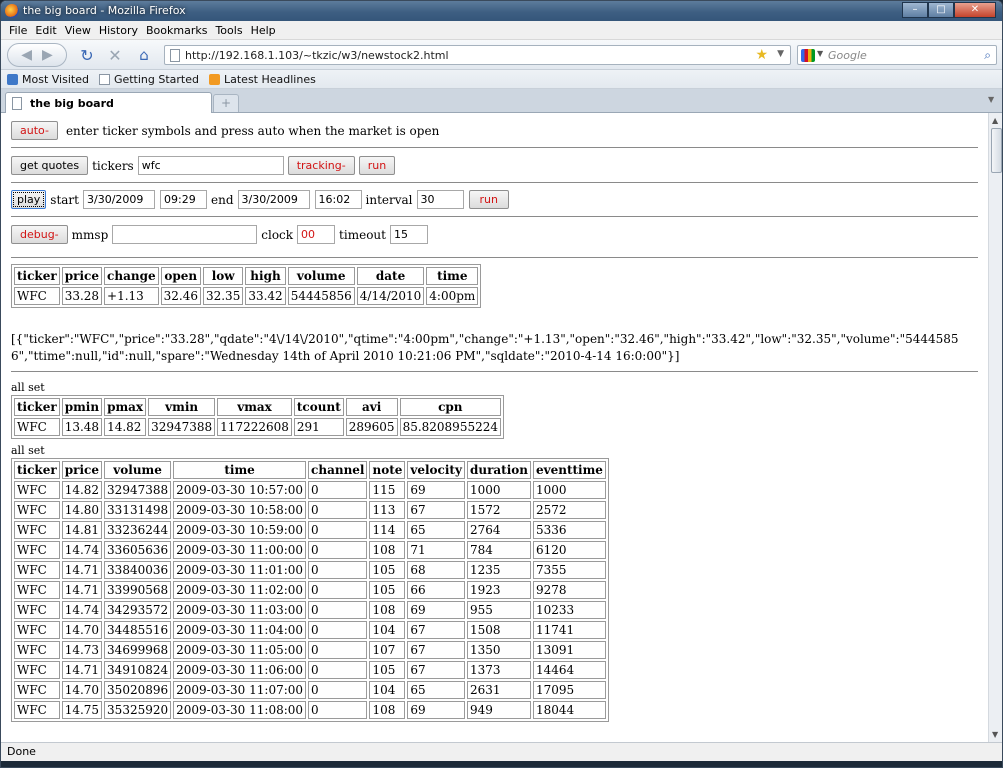 The height and width of the screenshot is (768, 1003). I want to click on column-header-volume: volume, so click(138, 470).